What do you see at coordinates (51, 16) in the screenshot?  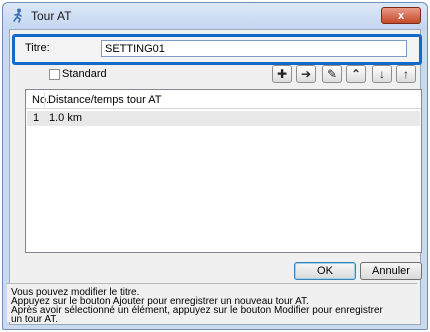 I see `window-title: Tour AT` at bounding box center [51, 16].